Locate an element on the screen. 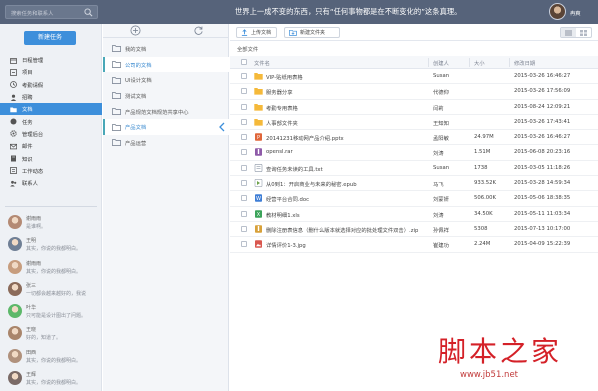 The image size is (598, 391). chat-item: 张三 一切都会越来越好的，我说 is located at coordinates (51, 290).